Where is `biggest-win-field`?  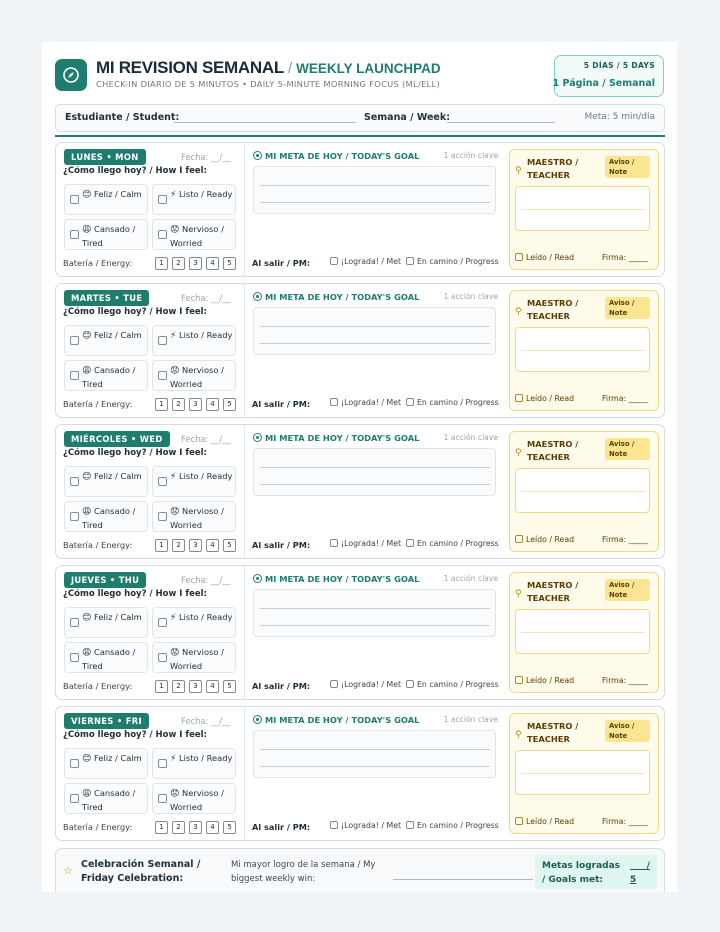
biggest-win-field is located at coordinates (463, 879).